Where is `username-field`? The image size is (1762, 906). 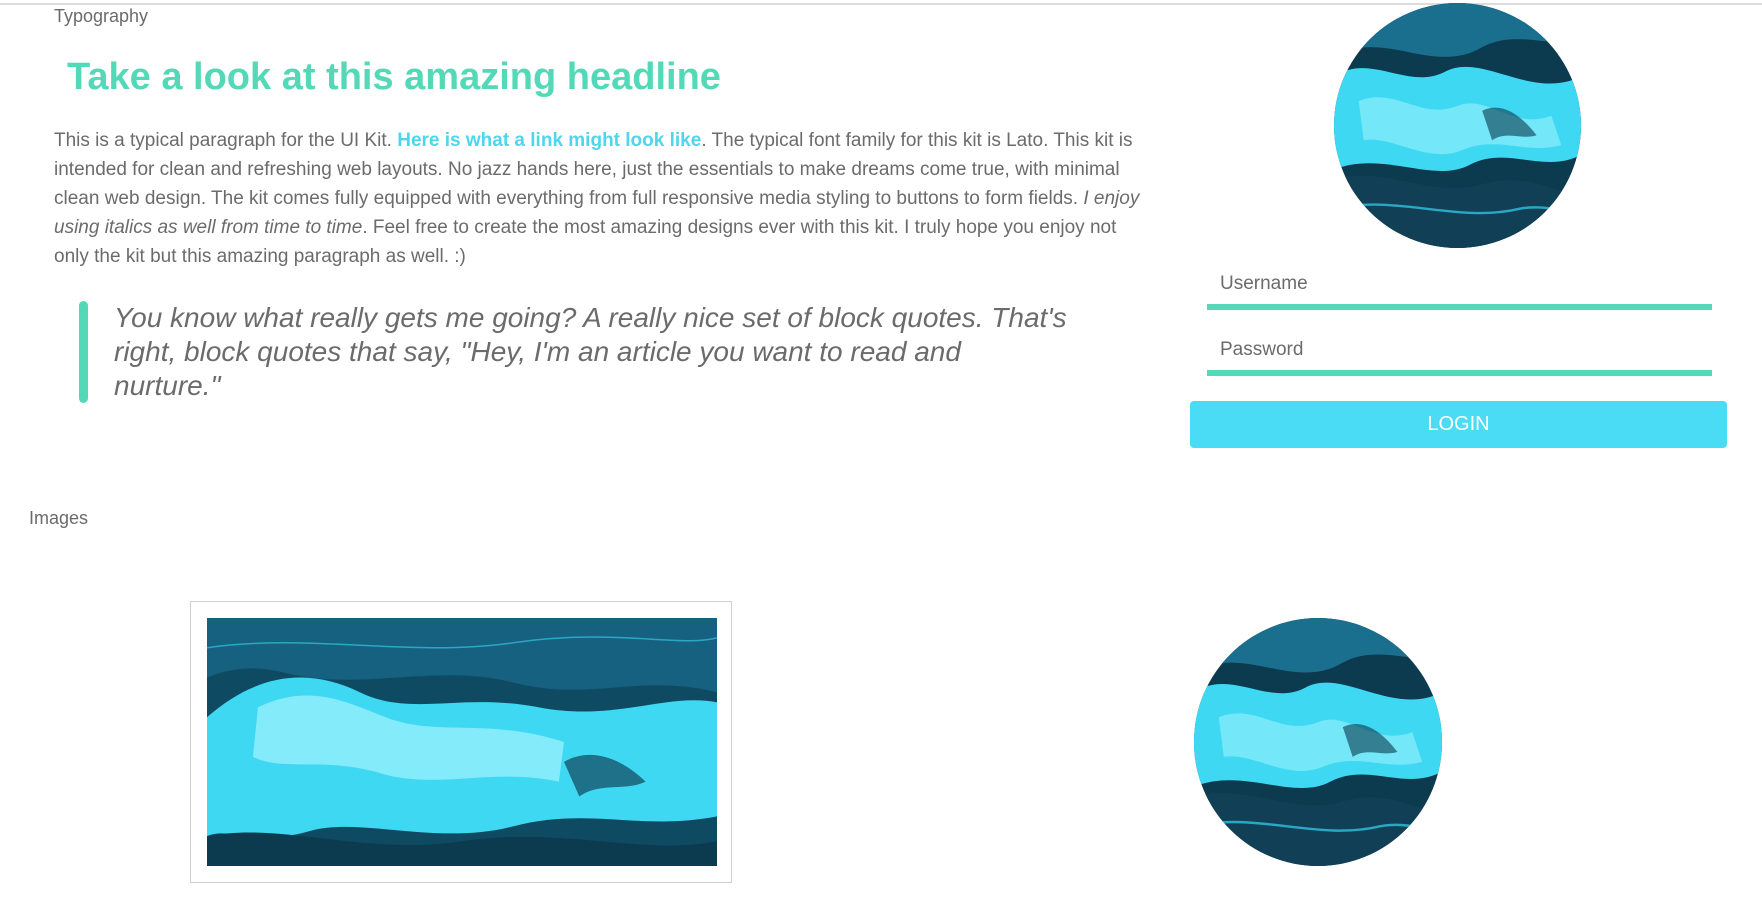
username-field is located at coordinates (1459, 287).